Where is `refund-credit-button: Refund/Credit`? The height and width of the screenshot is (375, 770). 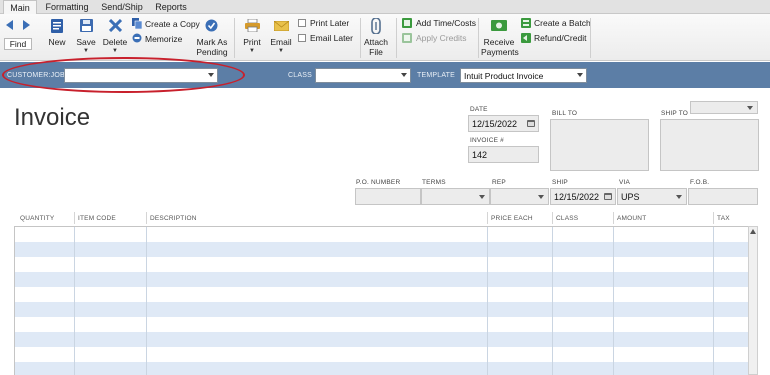 refund-credit-button: Refund/Credit is located at coordinates (554, 39).